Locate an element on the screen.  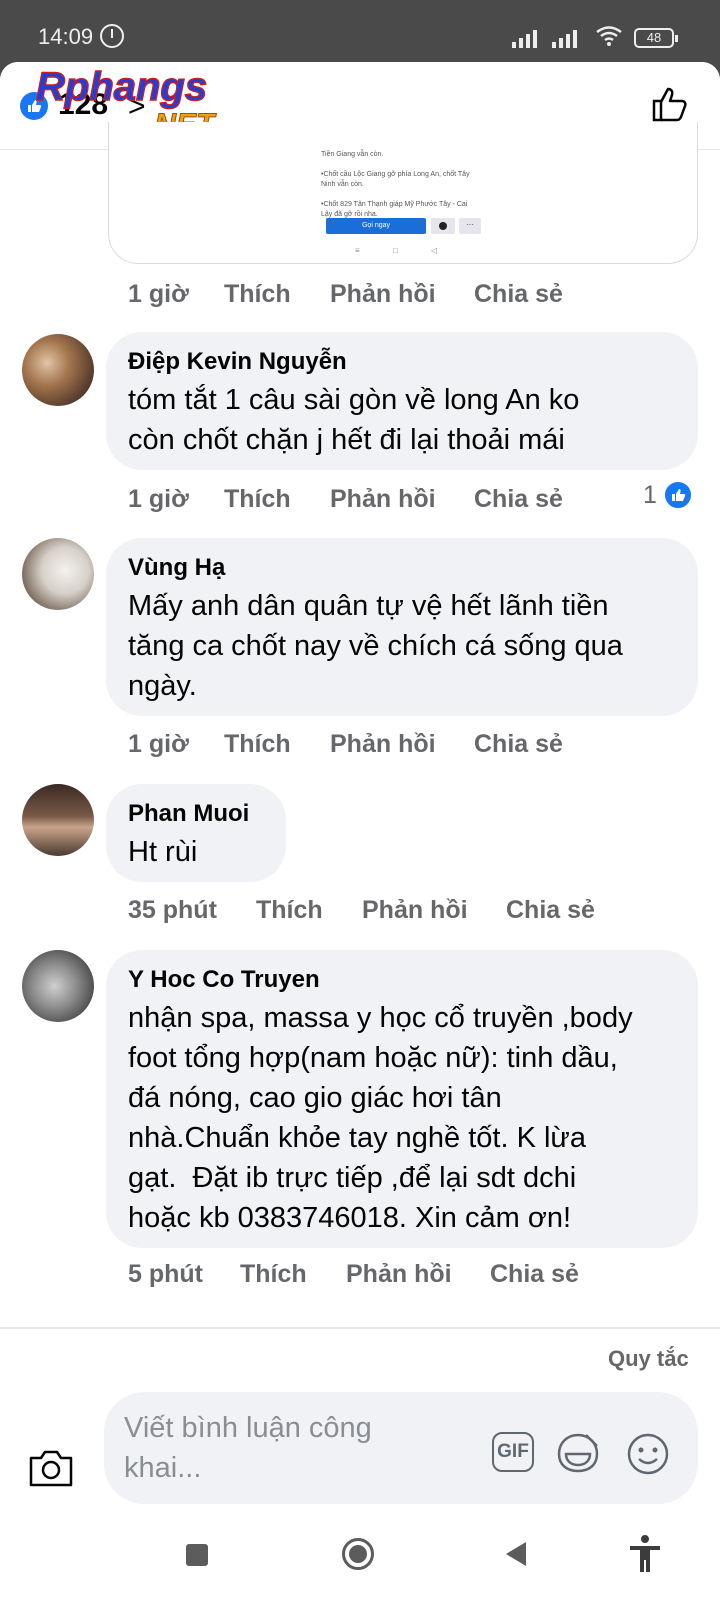
divider is located at coordinates (360, 1328).